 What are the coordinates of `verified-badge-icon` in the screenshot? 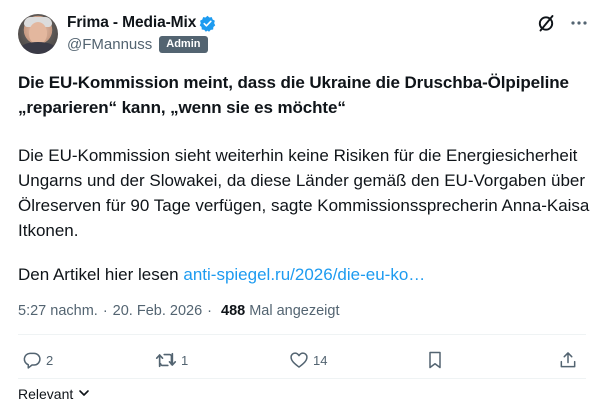 It's located at (207, 23).